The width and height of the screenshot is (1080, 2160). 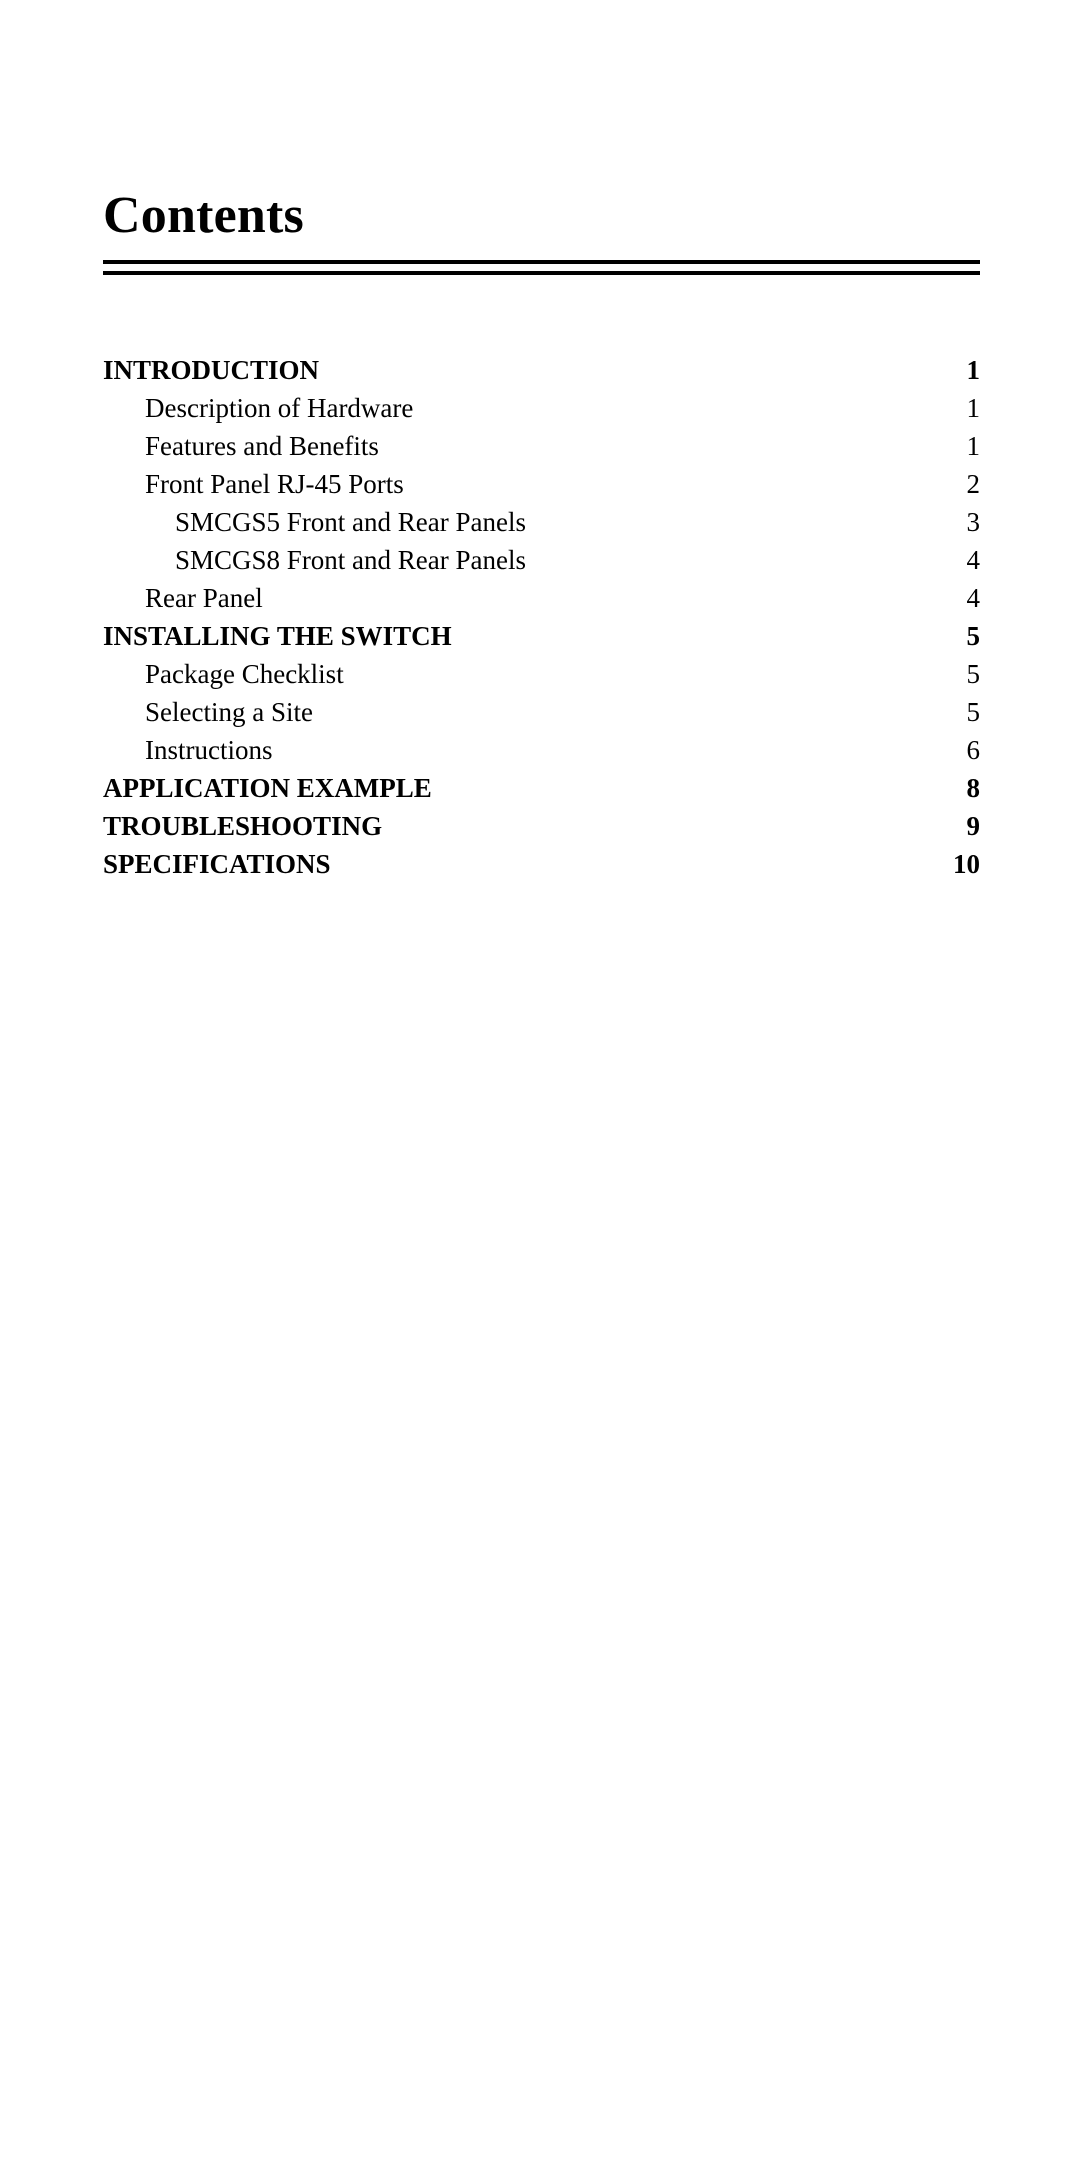 What do you see at coordinates (217, 864) in the screenshot?
I see `toc-entry-label: SPECIFICATIONS` at bounding box center [217, 864].